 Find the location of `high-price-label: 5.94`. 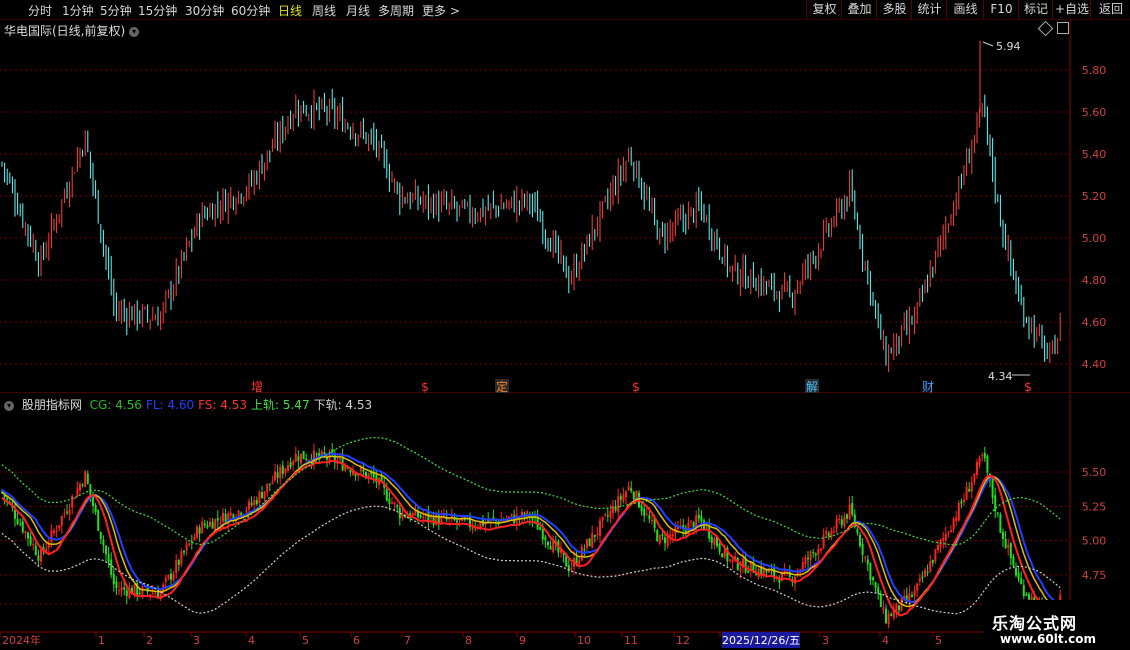

high-price-label: 5.94 is located at coordinates (1008, 46).